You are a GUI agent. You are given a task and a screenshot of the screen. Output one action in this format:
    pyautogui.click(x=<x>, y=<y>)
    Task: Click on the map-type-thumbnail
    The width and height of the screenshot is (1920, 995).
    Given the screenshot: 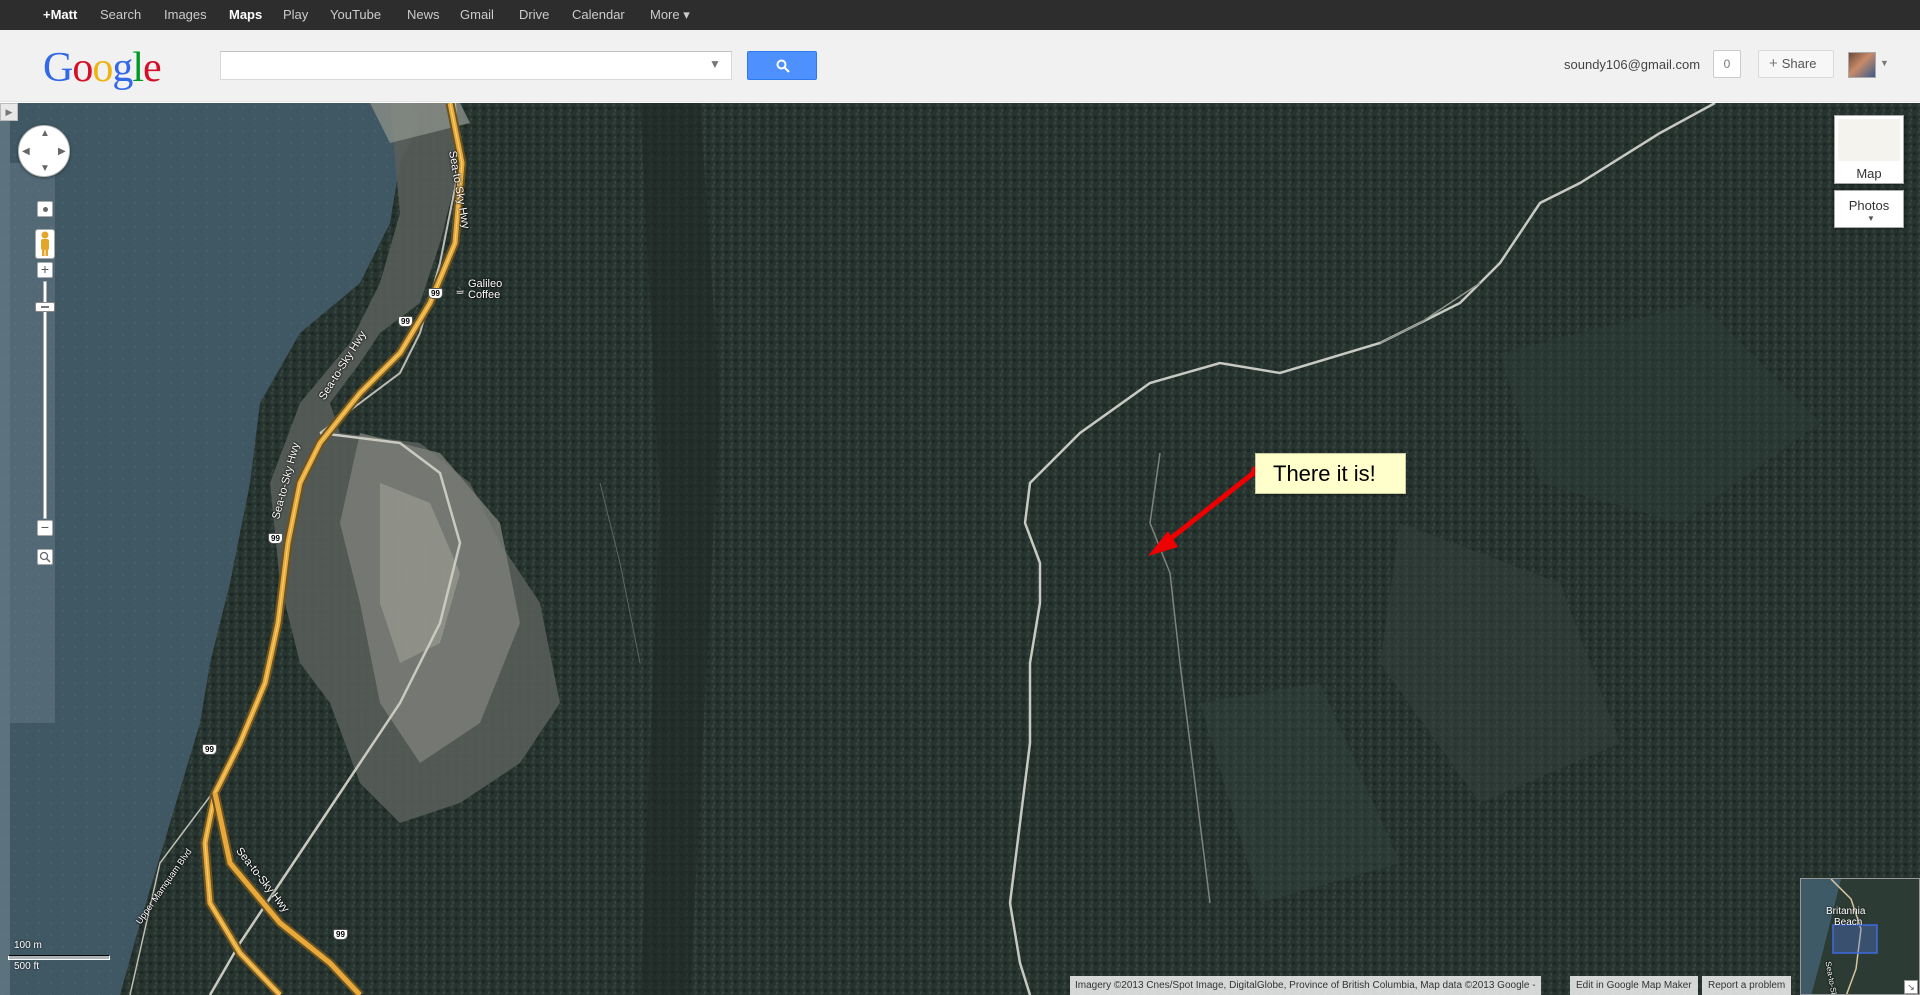 What is the action you would take?
    pyautogui.click(x=1869, y=140)
    